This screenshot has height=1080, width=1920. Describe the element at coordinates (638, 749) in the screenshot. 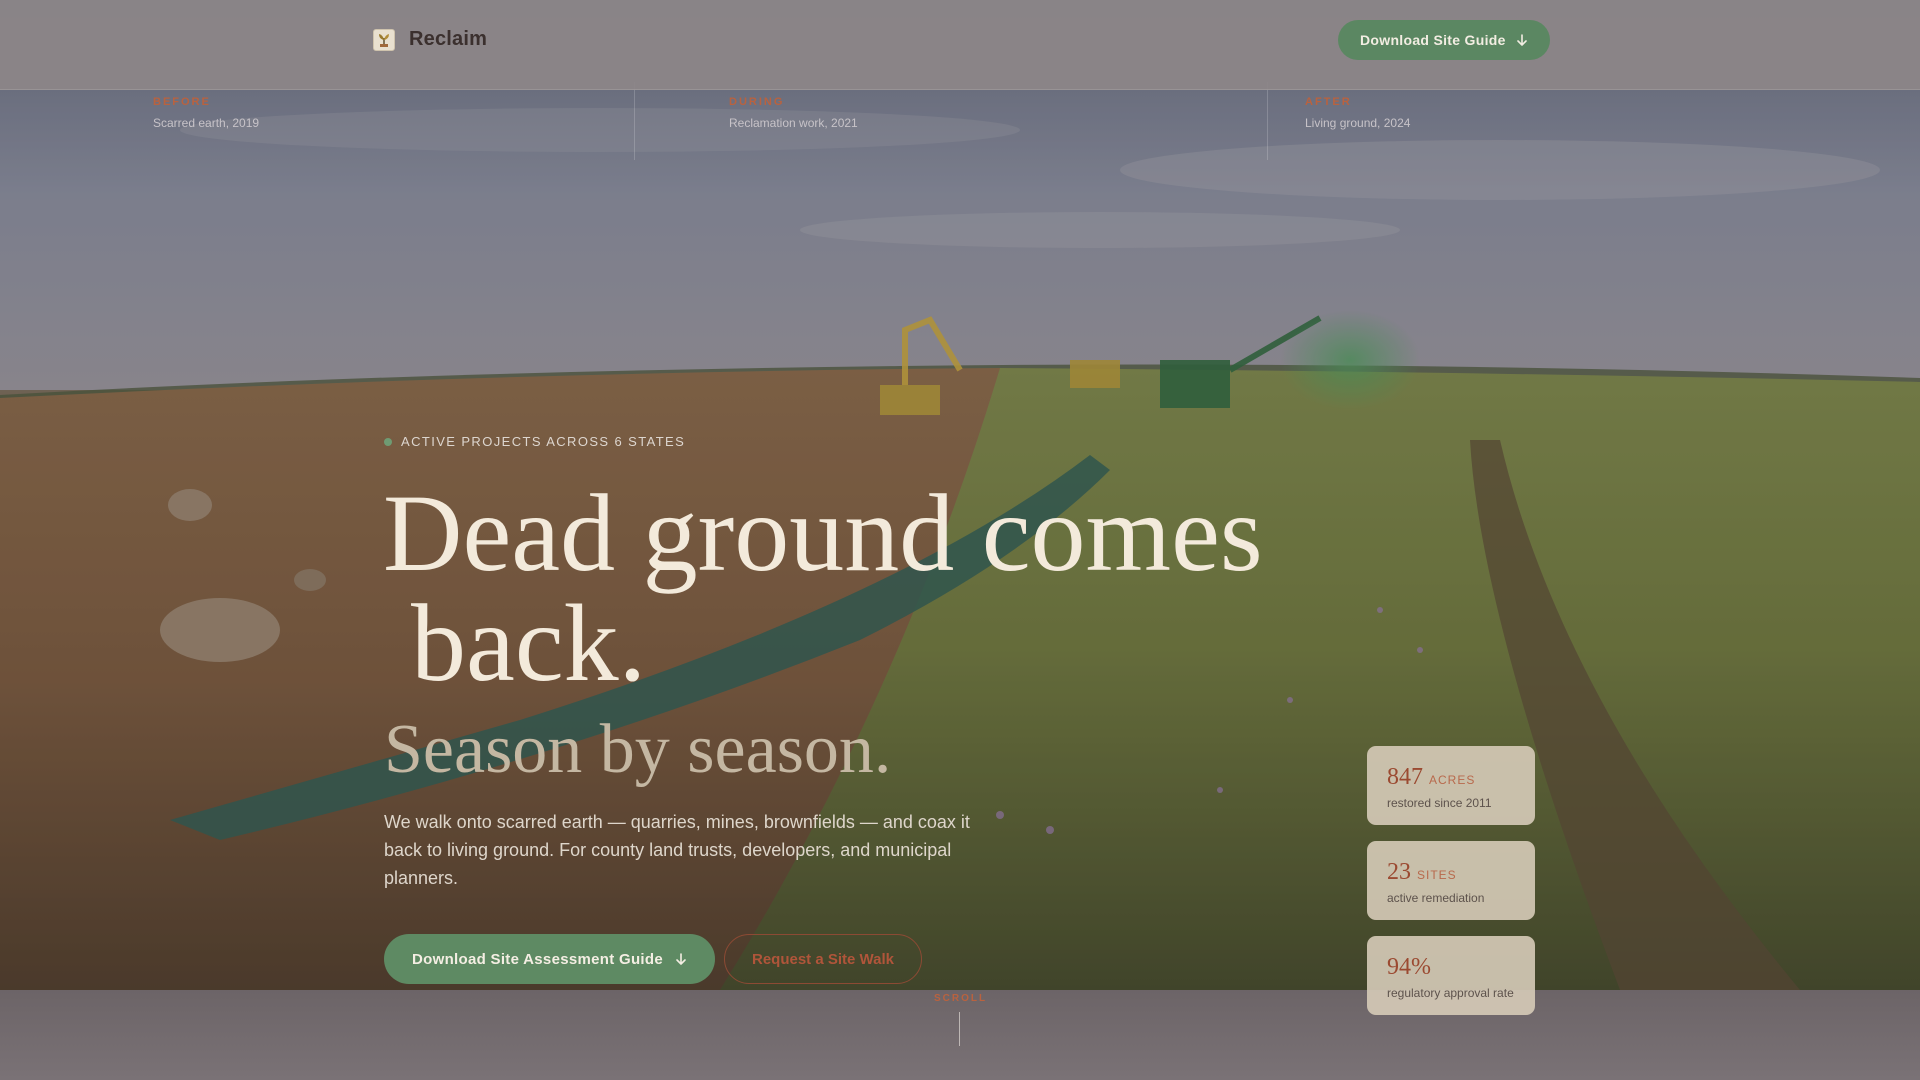

I see `hero-subhead: Season by season.` at that location.